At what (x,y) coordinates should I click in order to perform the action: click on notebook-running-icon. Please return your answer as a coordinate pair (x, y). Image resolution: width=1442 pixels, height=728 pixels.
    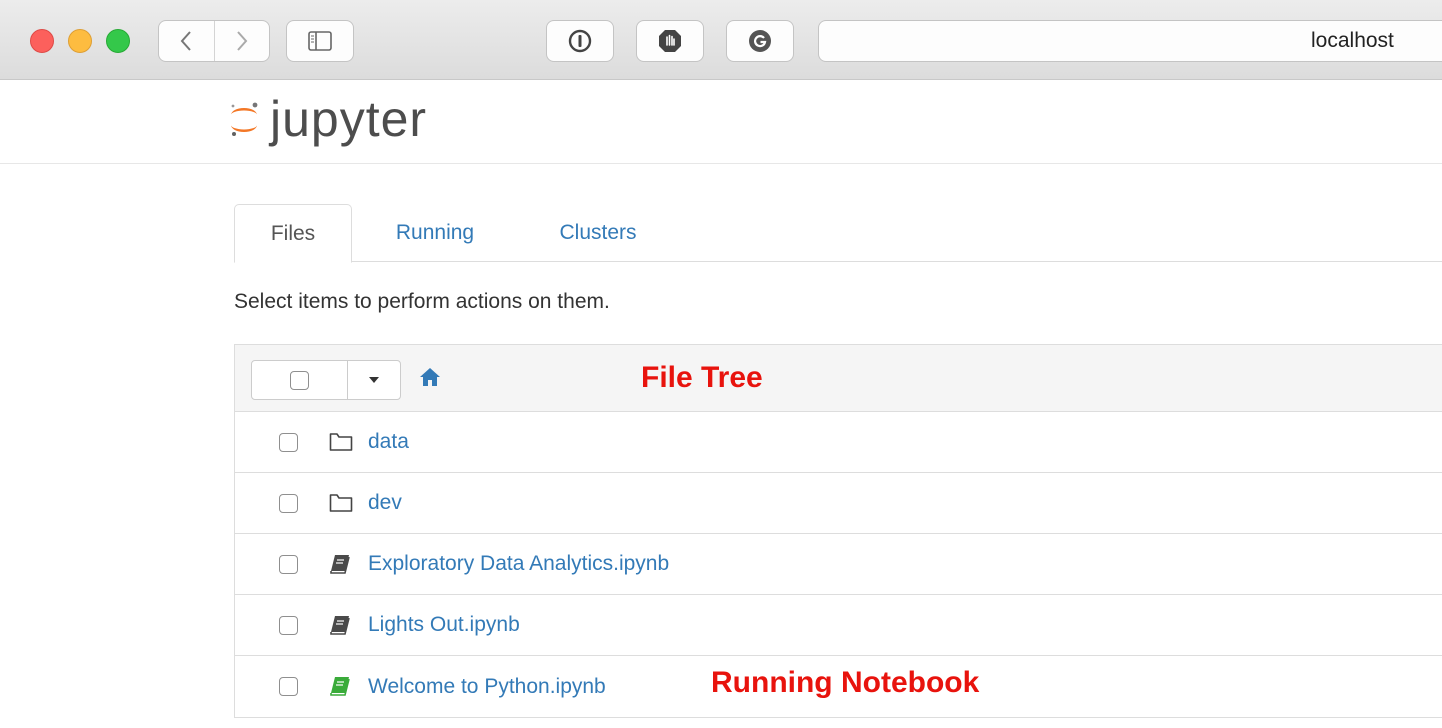
    Looking at the image, I should click on (340, 686).